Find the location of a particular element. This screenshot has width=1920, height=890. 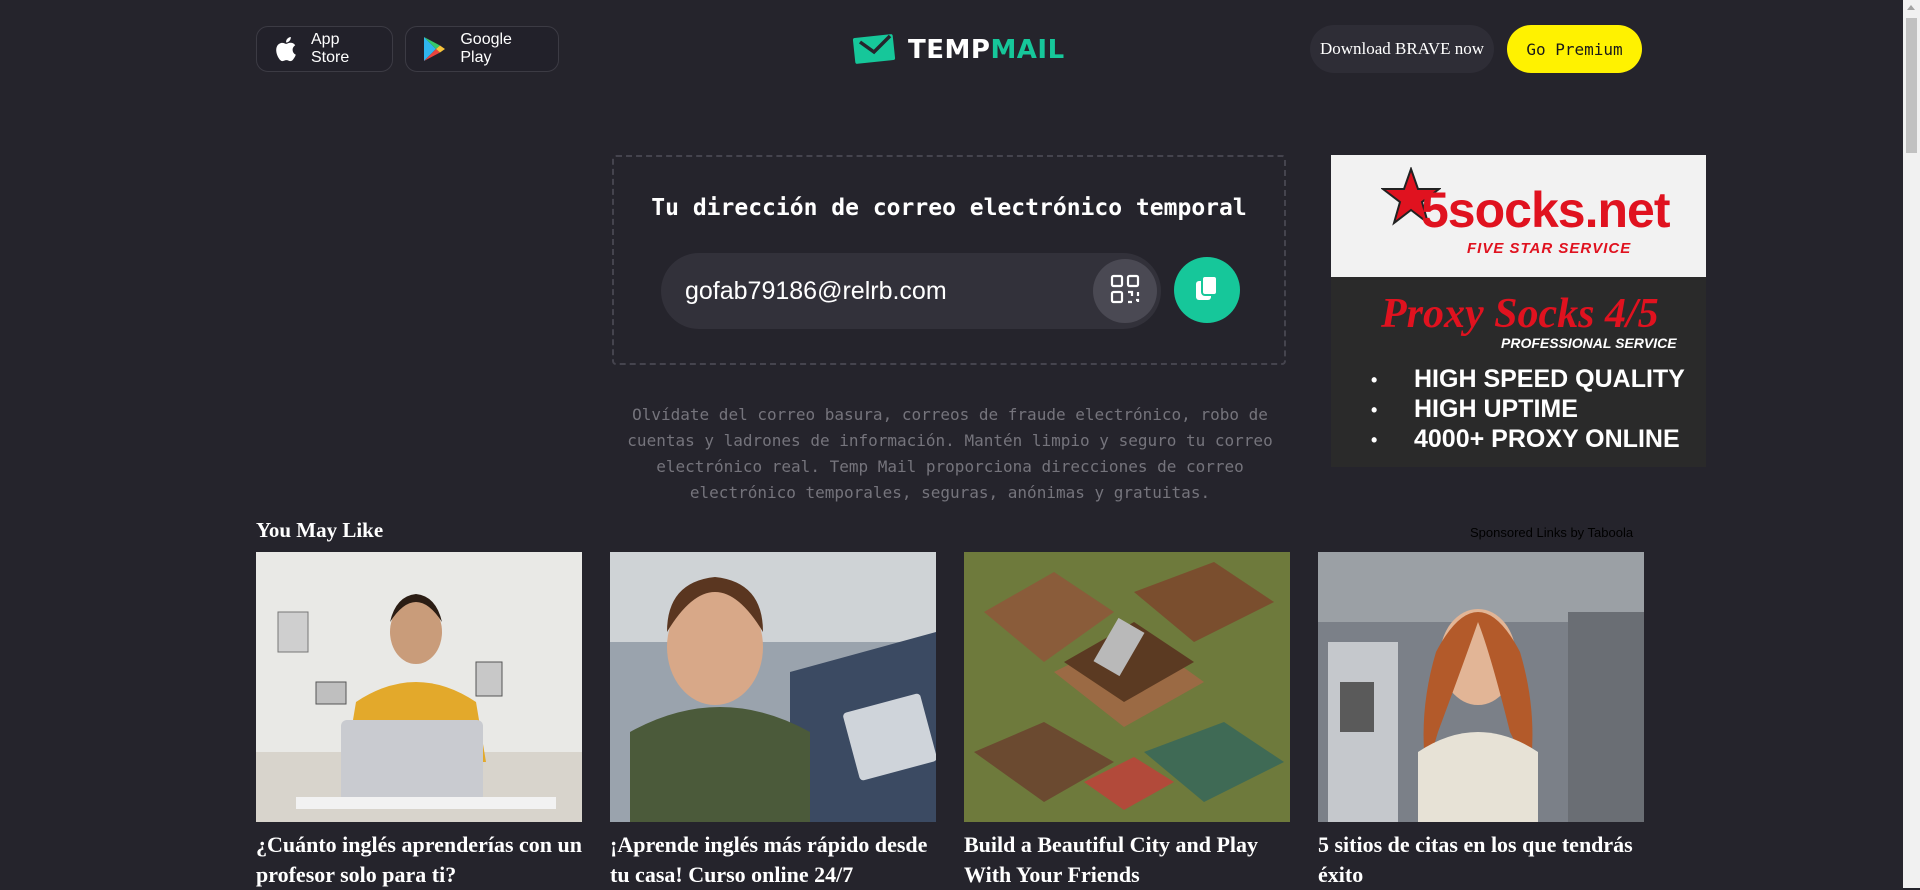

copy-button is located at coordinates (1207, 290).